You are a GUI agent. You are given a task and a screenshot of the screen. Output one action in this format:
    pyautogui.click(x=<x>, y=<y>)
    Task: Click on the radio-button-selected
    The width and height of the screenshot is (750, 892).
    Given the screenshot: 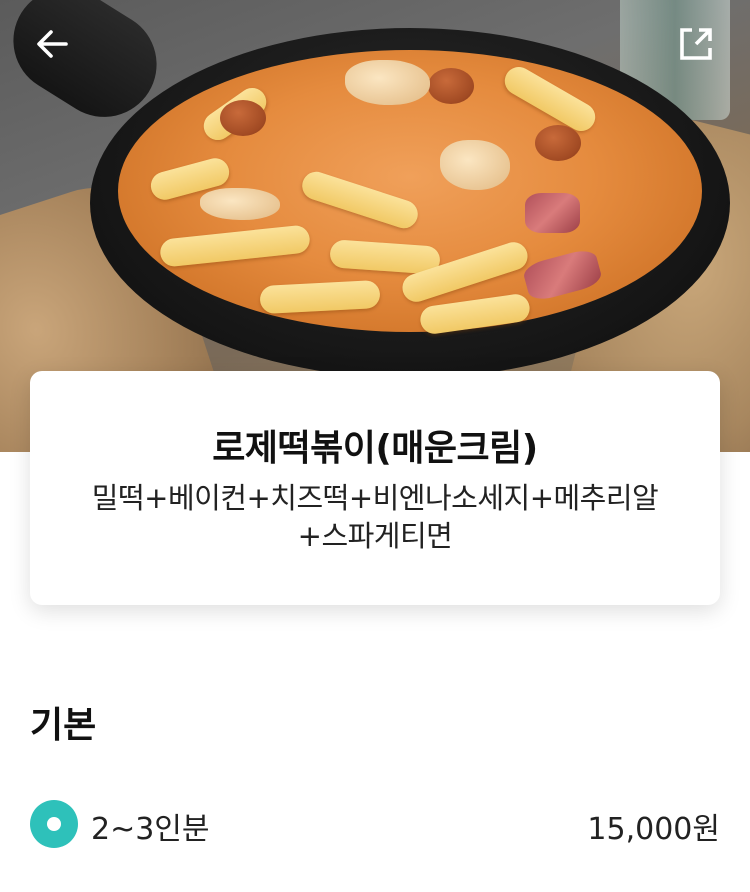 What is the action you would take?
    pyautogui.click(x=54, y=824)
    